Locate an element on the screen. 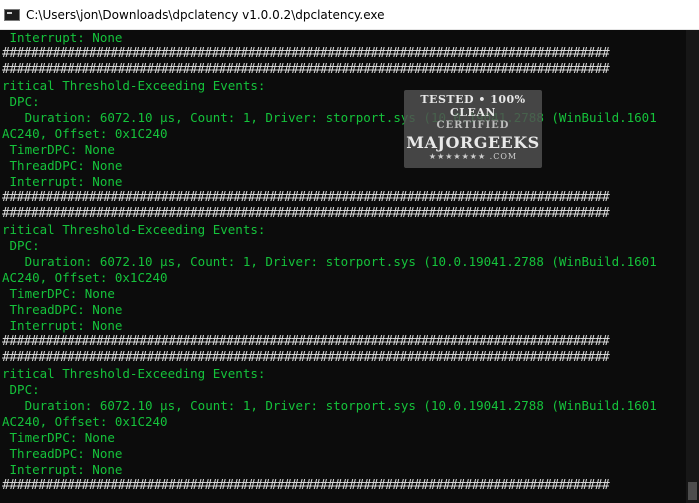 The width and height of the screenshot is (699, 503). scrollbar-thumb is located at coordinates (692, 491).